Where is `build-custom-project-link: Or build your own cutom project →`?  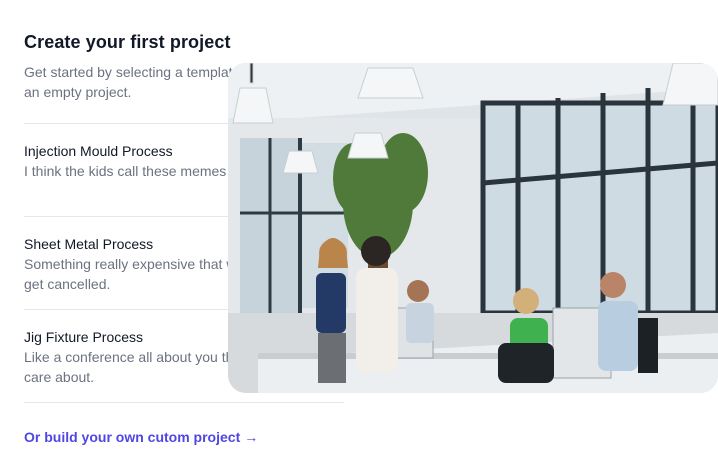
build-custom-project-link: Or build your own cutom project → is located at coordinates (141, 437).